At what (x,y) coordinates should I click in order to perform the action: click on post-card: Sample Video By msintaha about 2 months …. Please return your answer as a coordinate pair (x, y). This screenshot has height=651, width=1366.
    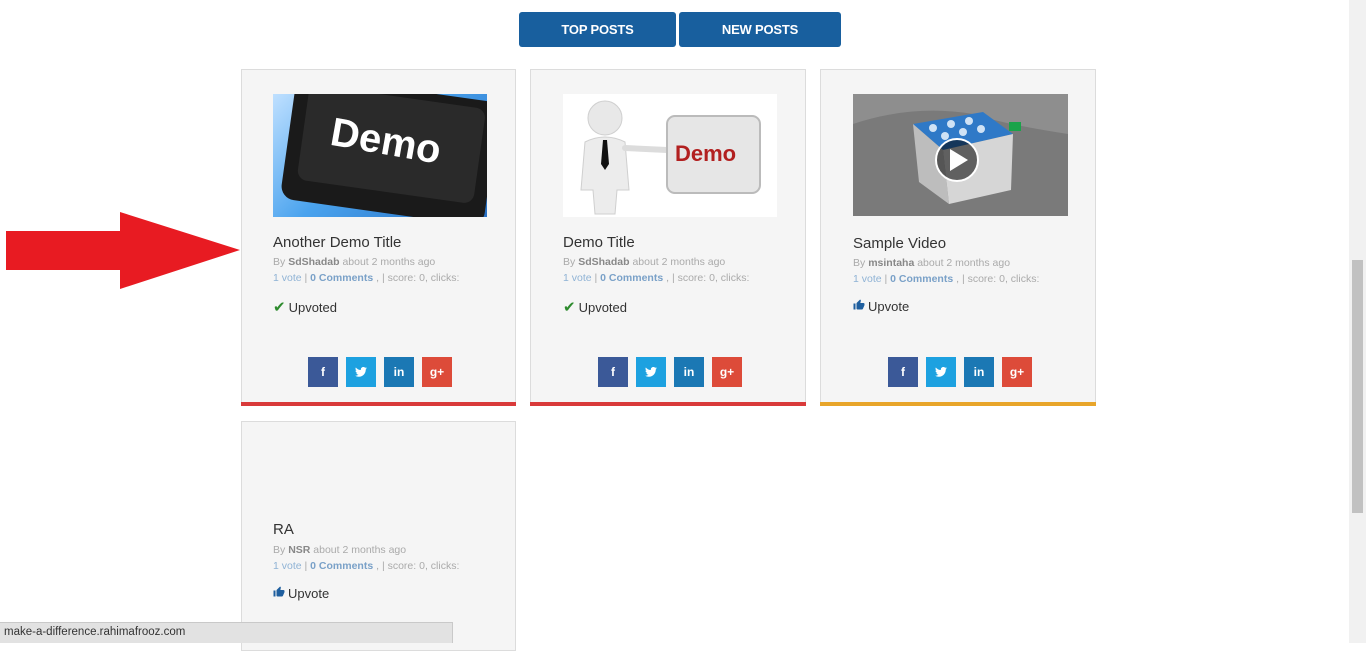
    Looking at the image, I should click on (958, 237).